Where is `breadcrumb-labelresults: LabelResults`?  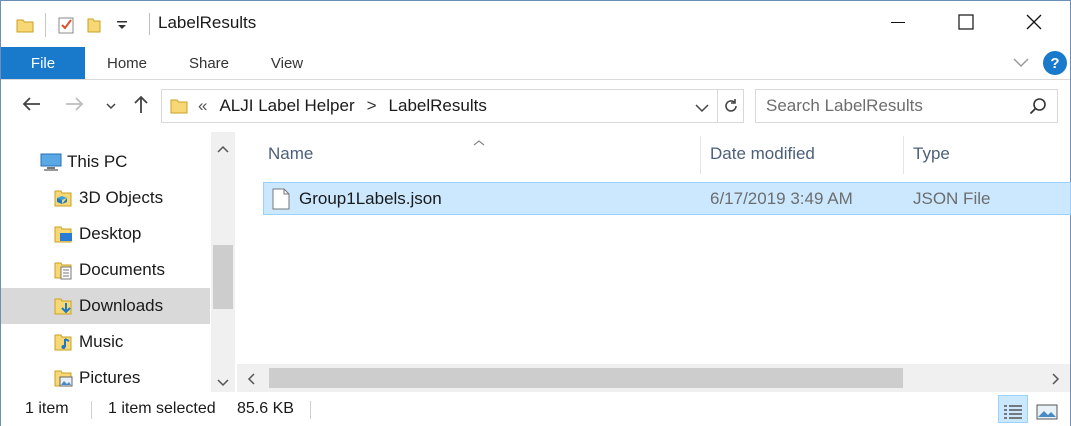 breadcrumb-labelresults: LabelResults is located at coordinates (438, 106).